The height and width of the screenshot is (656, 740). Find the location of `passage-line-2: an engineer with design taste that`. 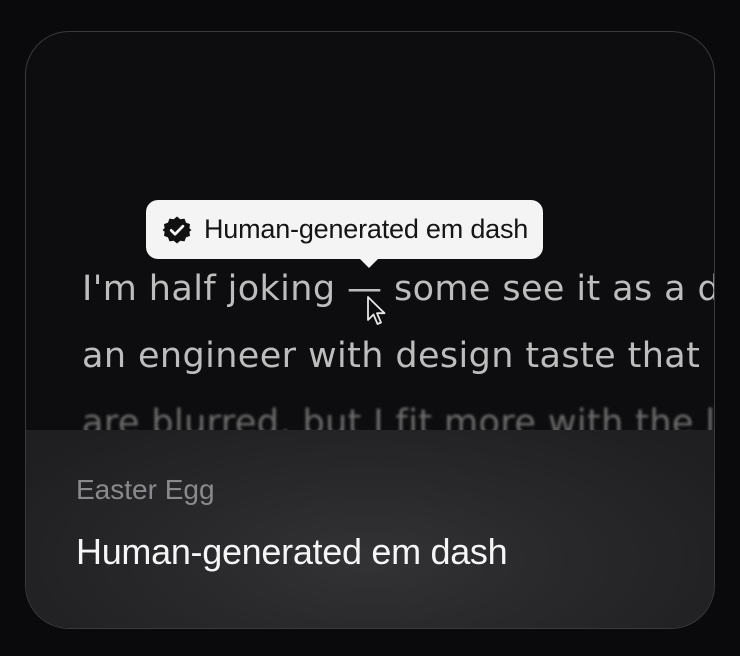

passage-line-2: an engineer with design taste that is located at coordinates (391, 356).